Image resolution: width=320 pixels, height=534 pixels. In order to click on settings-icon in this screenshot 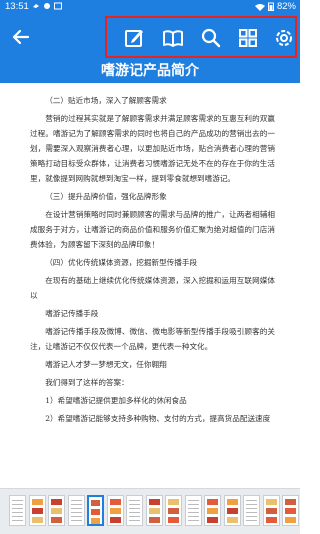, I will do `click(284, 38)`.